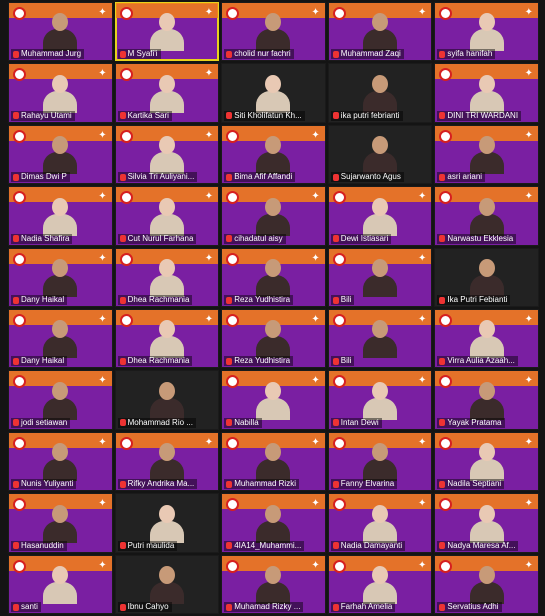  I want to click on participant-tile: ✦ Narwastu Ekklesia, so click(486, 216).